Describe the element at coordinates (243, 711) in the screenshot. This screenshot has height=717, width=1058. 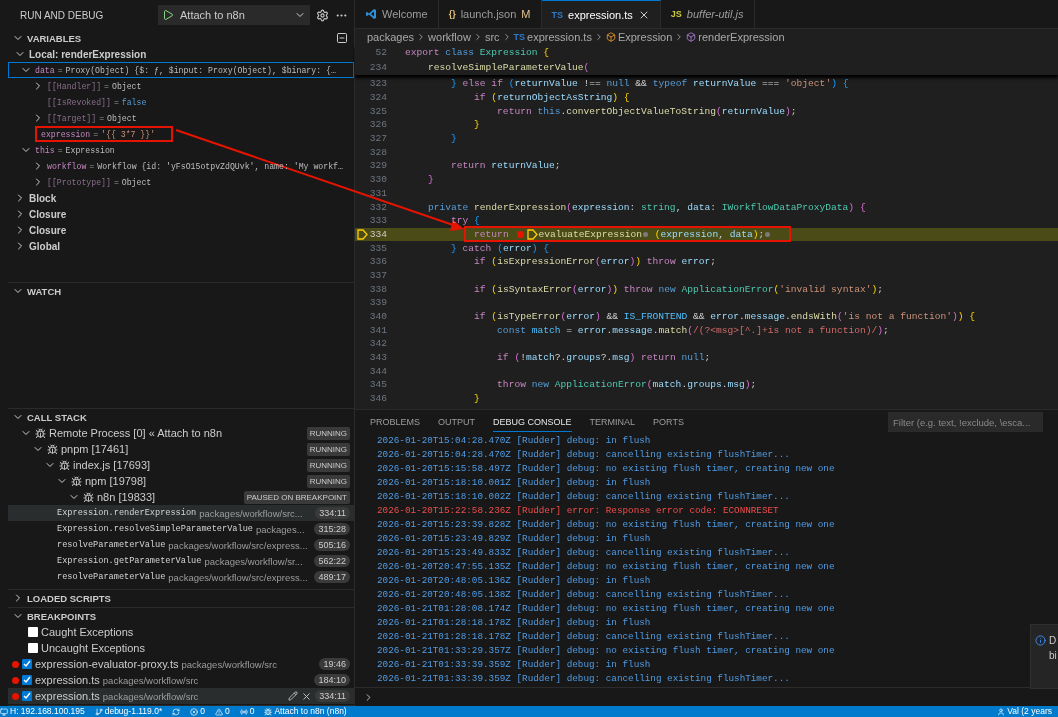
I see `antenna-icon` at that location.